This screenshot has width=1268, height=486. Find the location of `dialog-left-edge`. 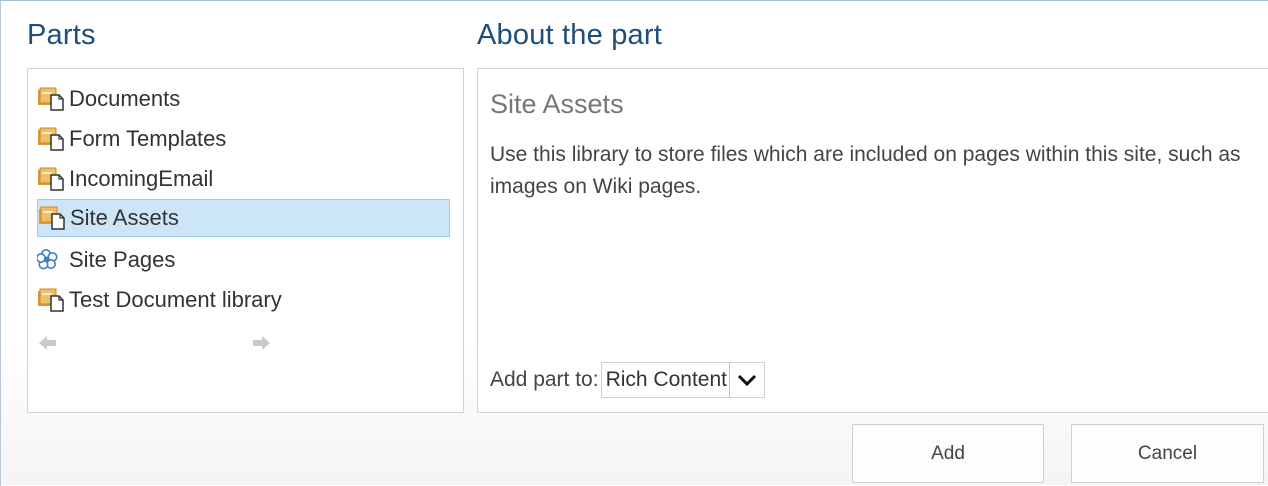

dialog-left-edge is located at coordinates (5, 243).